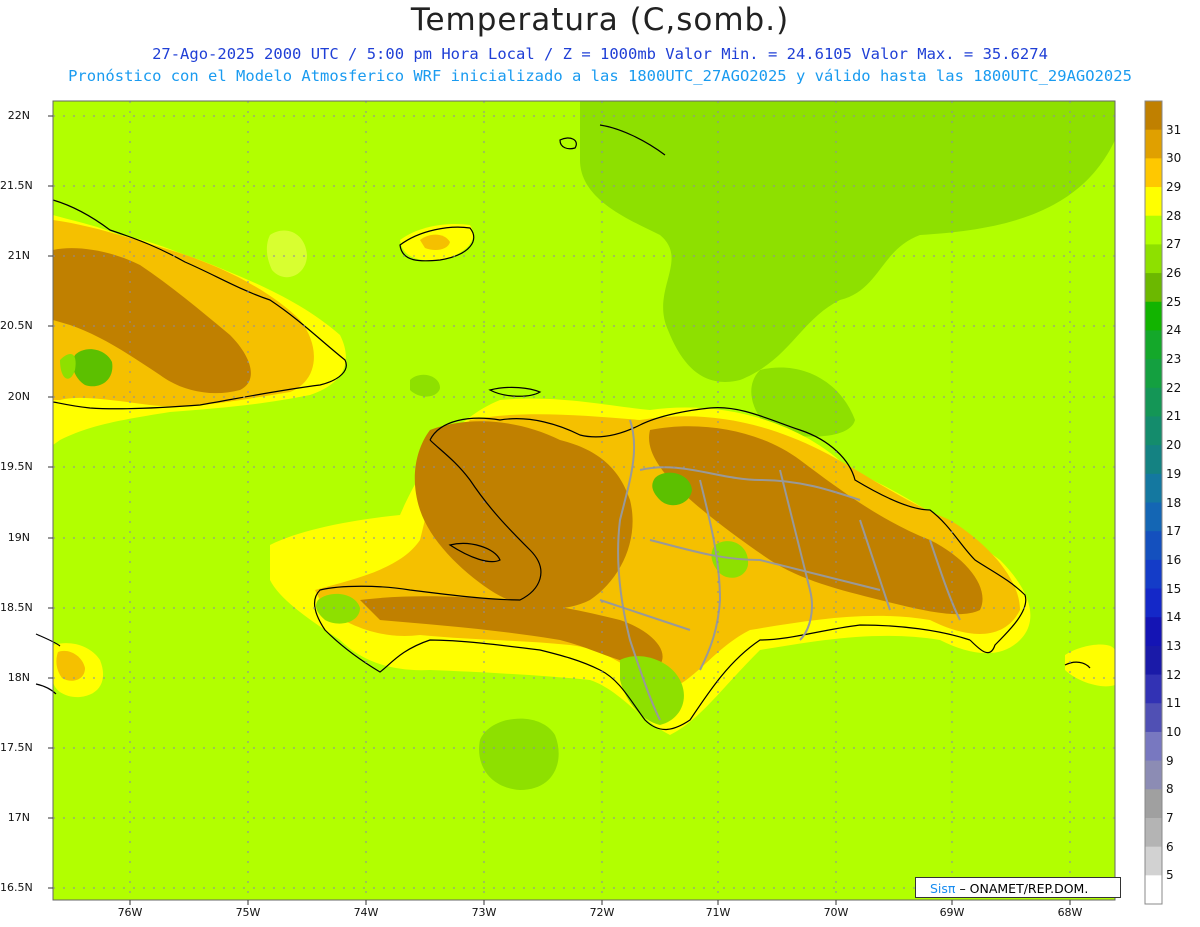  What do you see at coordinates (1070, 912) in the screenshot?
I see `lon-label: 68W` at bounding box center [1070, 912].